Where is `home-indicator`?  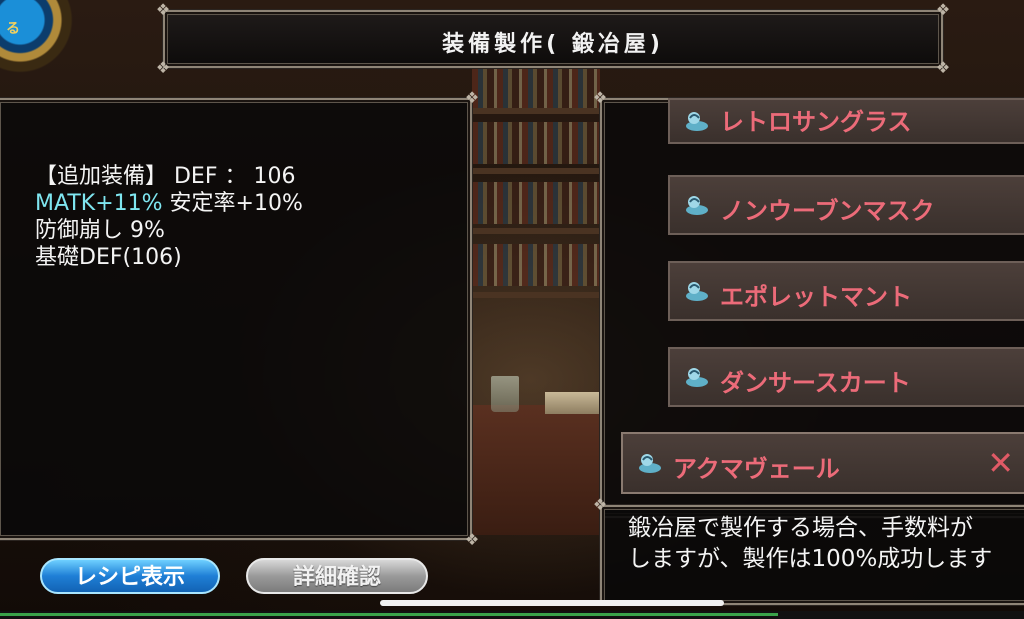 home-indicator is located at coordinates (552, 603).